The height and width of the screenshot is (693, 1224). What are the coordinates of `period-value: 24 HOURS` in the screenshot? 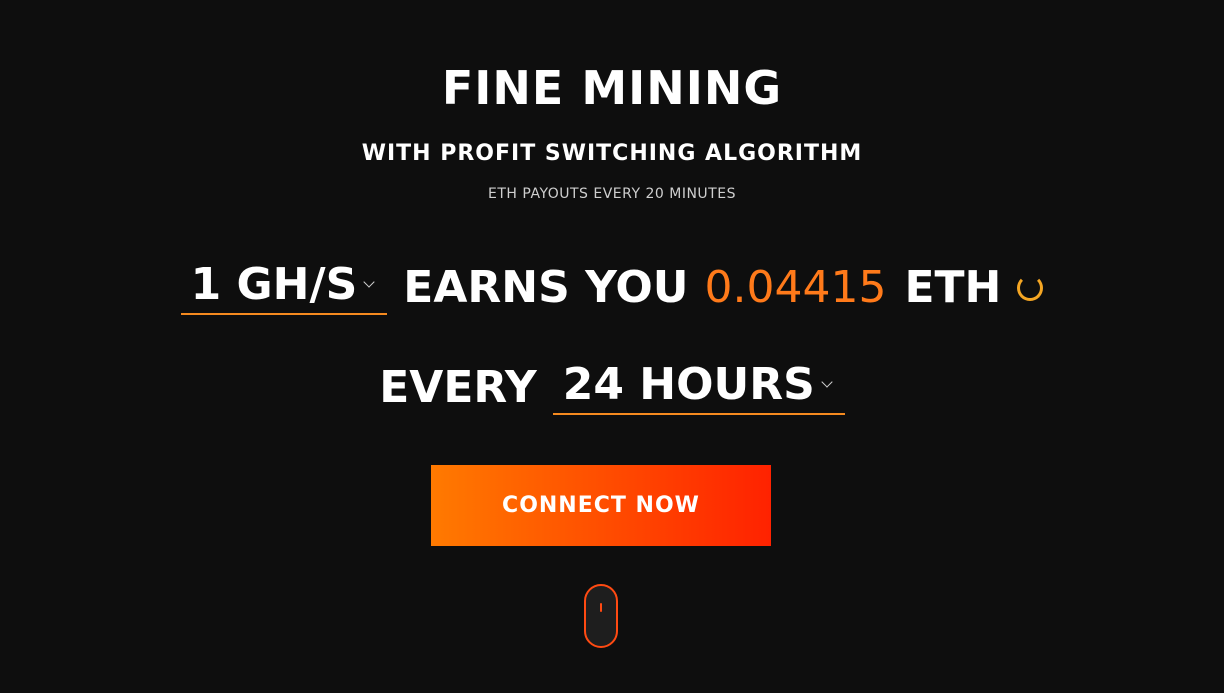 It's located at (688, 384).